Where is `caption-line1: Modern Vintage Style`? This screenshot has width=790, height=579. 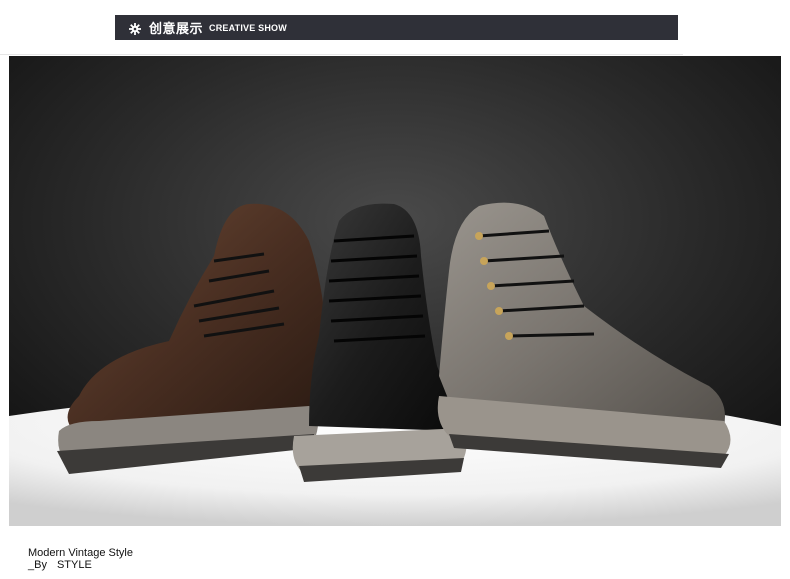
caption-line1: Modern Vintage Style is located at coordinates (80, 553).